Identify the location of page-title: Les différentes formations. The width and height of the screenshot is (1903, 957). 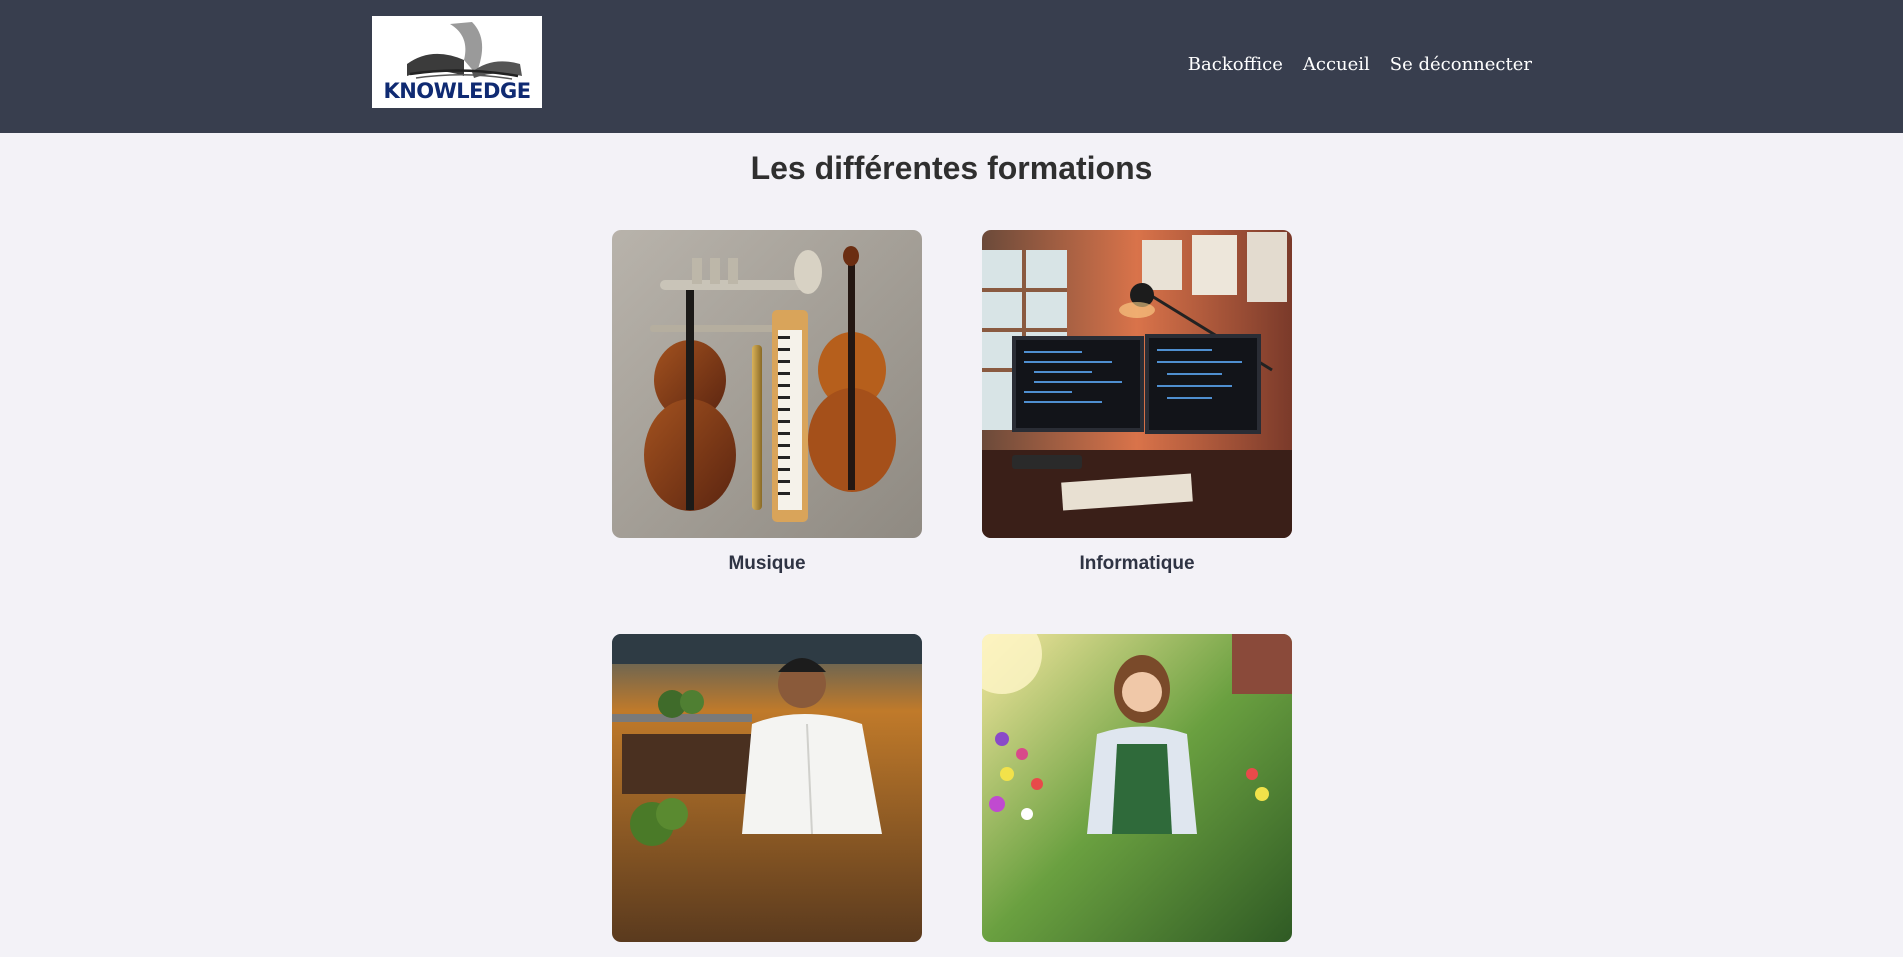
(951, 168).